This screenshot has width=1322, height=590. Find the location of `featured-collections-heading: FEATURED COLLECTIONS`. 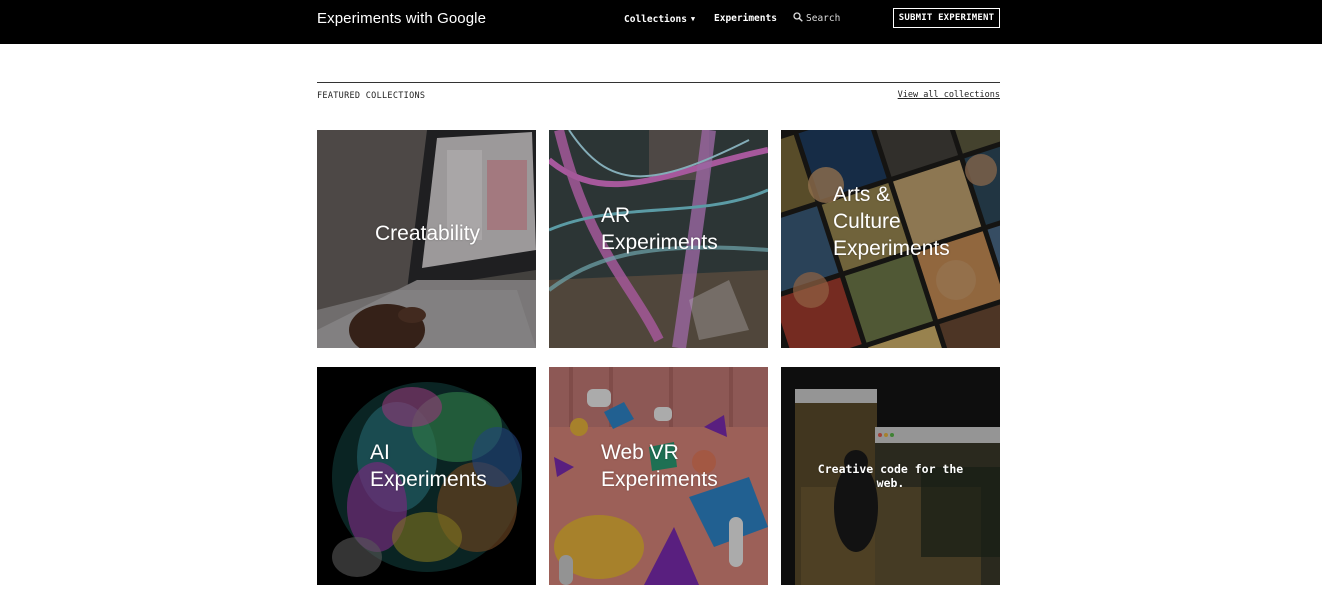

featured-collections-heading: FEATURED COLLECTIONS is located at coordinates (371, 96).